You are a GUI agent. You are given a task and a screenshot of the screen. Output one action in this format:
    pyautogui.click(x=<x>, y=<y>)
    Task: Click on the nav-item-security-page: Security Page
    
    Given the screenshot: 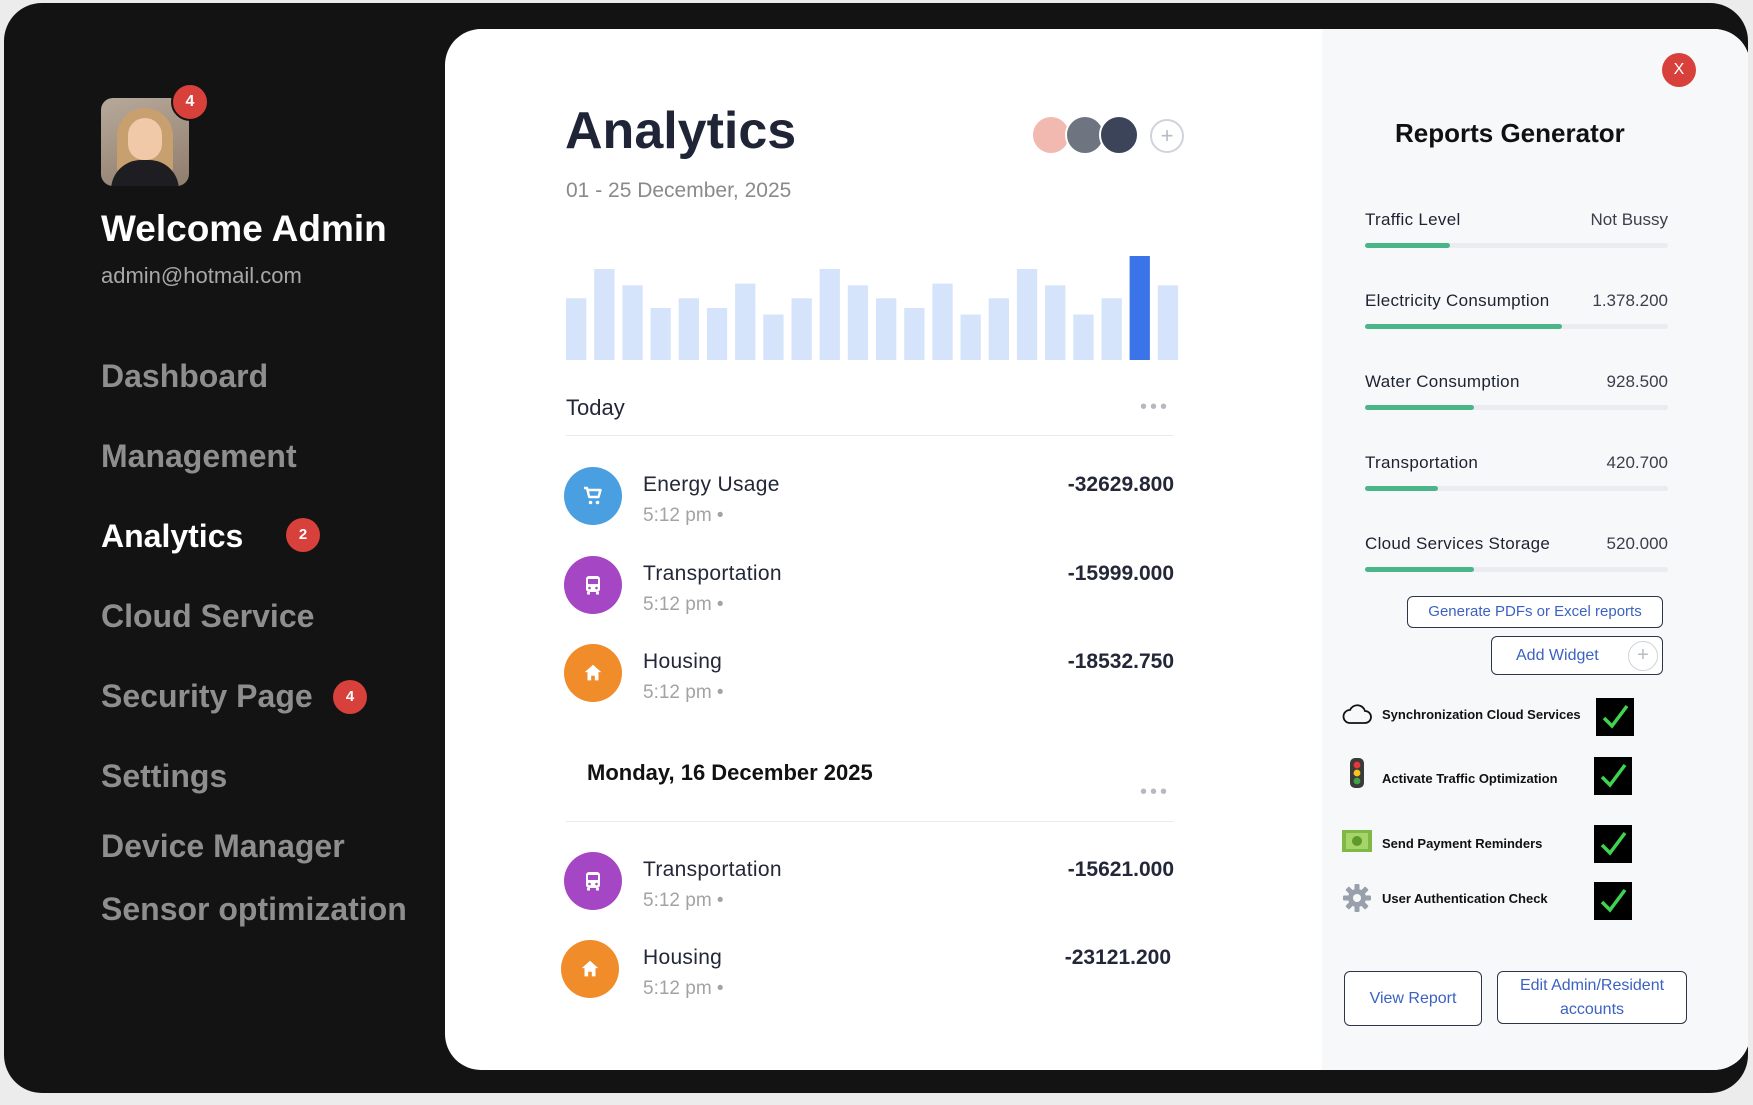 What is the action you would take?
    pyautogui.click(x=207, y=696)
    